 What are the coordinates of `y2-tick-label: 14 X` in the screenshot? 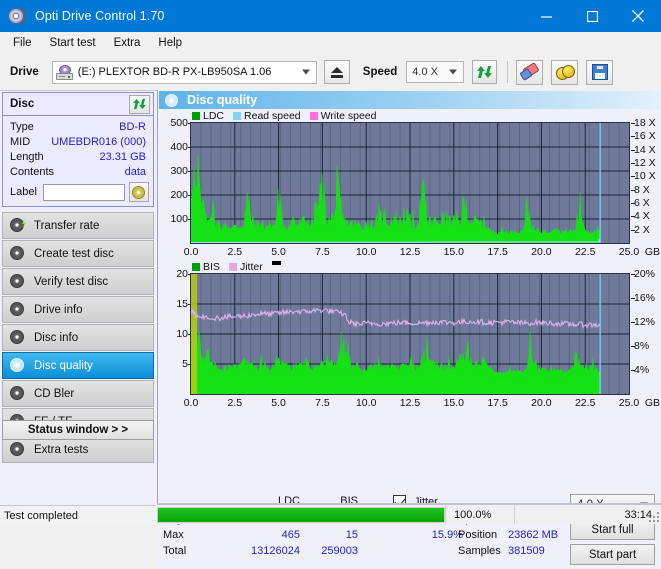 It's located at (645, 149).